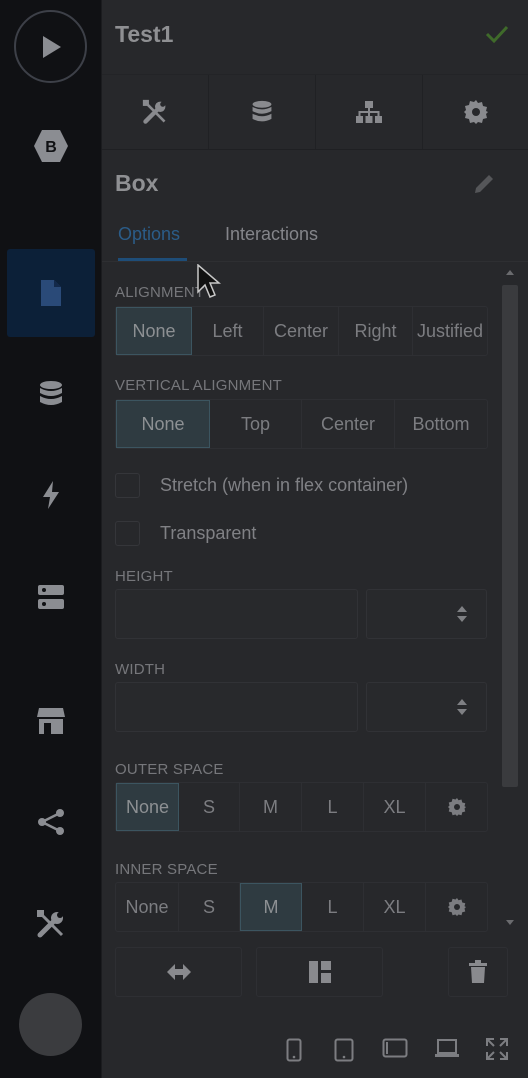 This screenshot has width=528, height=1078. I want to click on scroll-up-arrow, so click(510, 272).